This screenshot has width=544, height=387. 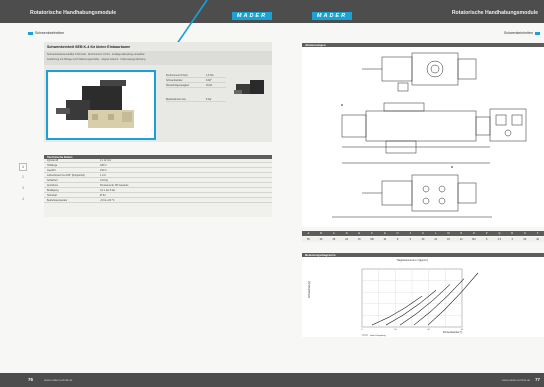 What do you see at coordinates (525, 239) in the screenshot?
I see `dimension-value-cell: 60` at bounding box center [525, 239].